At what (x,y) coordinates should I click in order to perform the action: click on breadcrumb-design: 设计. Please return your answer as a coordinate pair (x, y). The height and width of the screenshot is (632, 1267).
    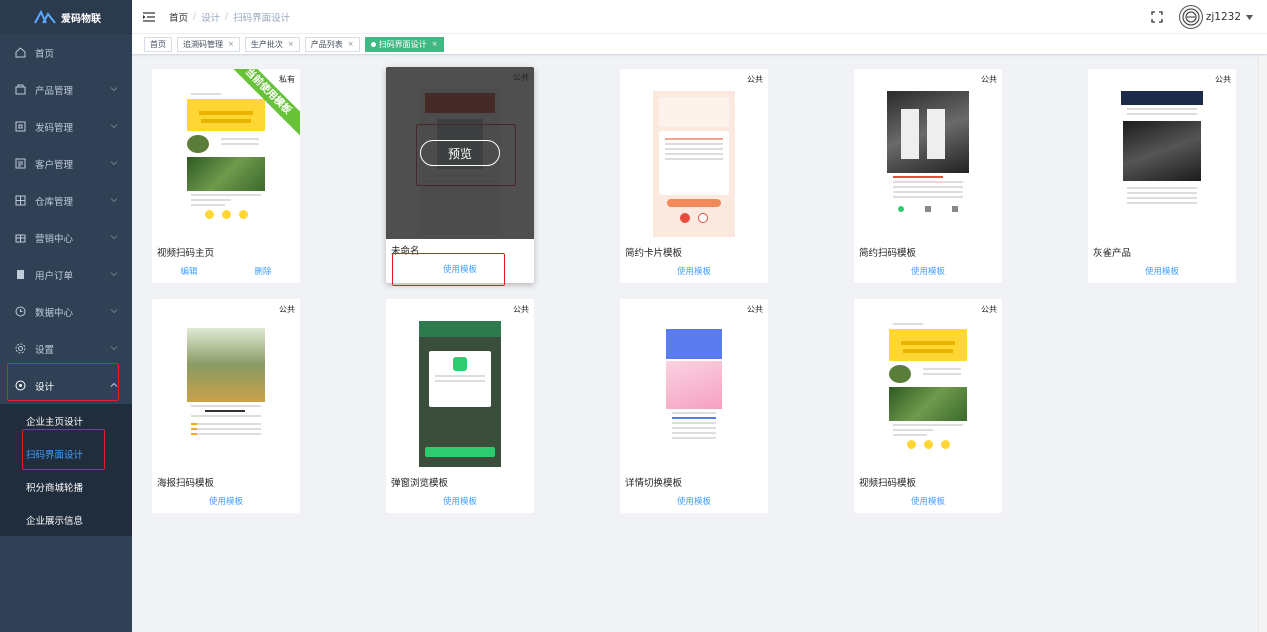
    Looking at the image, I should click on (211, 18).